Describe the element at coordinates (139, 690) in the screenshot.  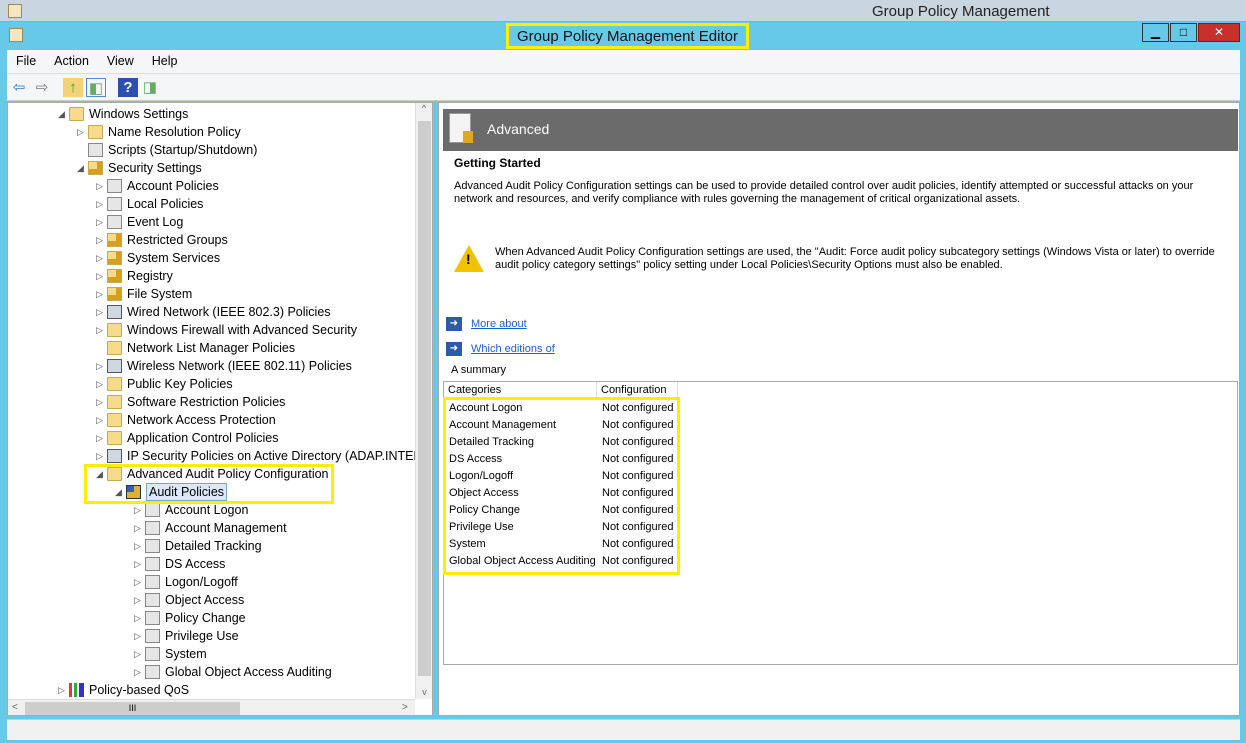
I see `tree-item-label: Policy-based QoS` at that location.